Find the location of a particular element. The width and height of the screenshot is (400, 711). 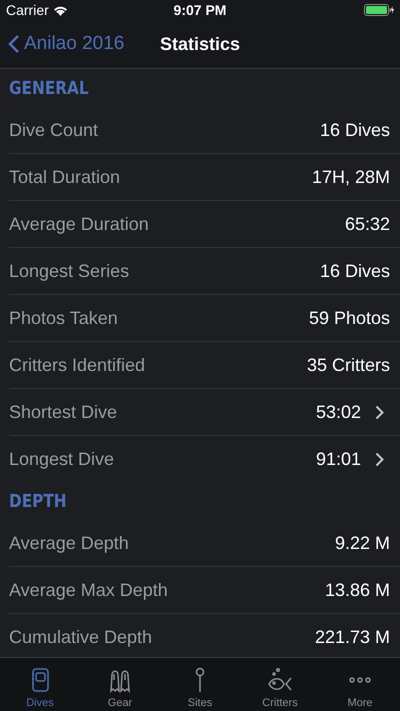

back-button: Anilao 2016 is located at coordinates (66, 44).